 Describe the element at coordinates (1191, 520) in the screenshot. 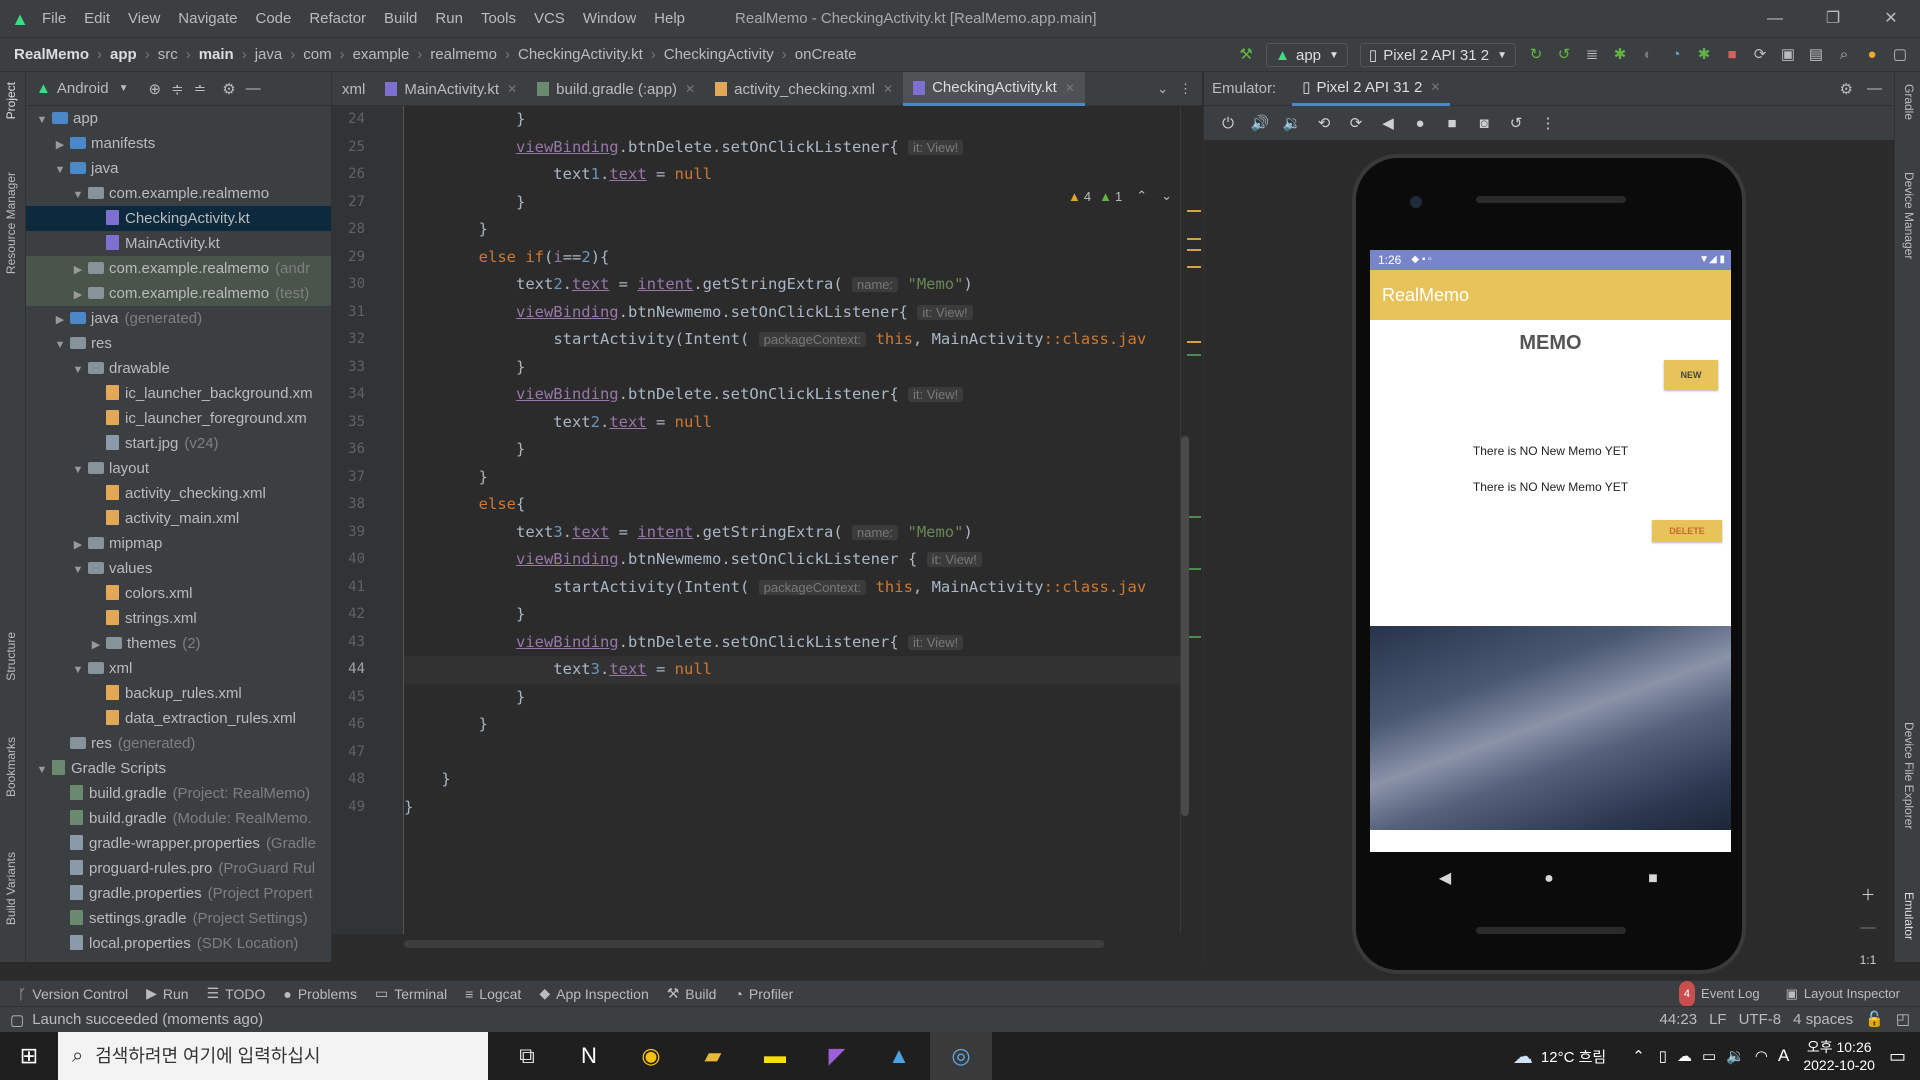

I see `editor-scrollbar` at that location.